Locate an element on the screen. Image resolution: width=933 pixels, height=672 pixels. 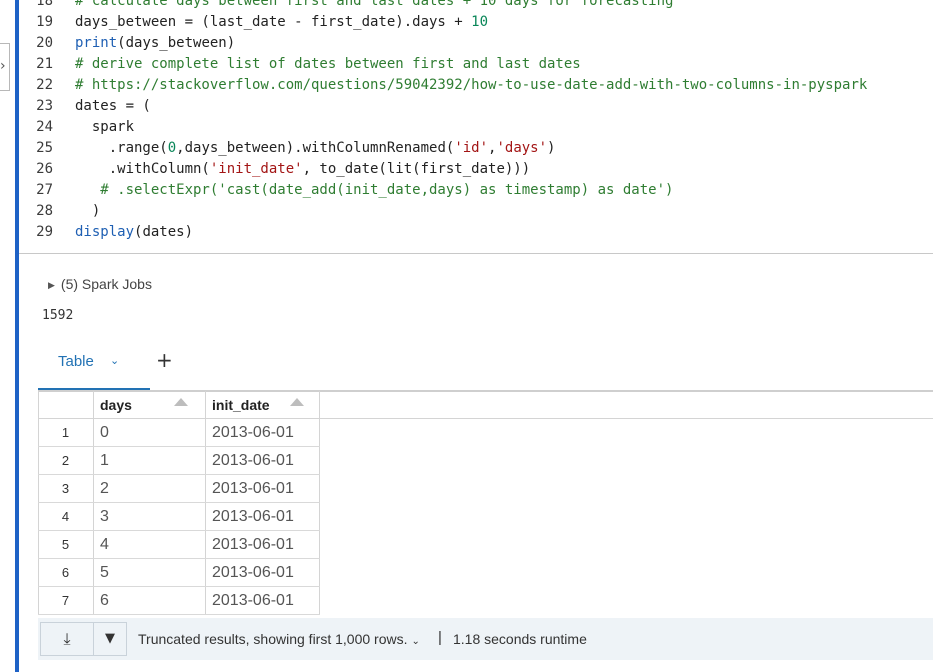
line-text: print(days_between) is located at coordinates (155, 43).